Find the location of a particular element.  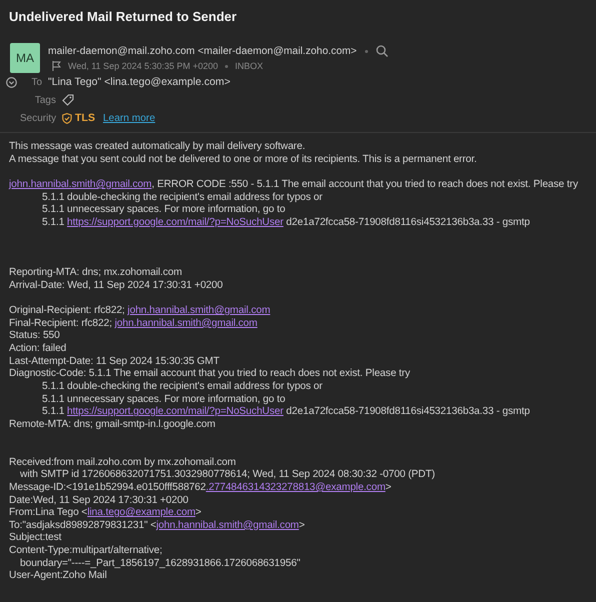

message-line: Status: 550 is located at coordinates (34, 336).